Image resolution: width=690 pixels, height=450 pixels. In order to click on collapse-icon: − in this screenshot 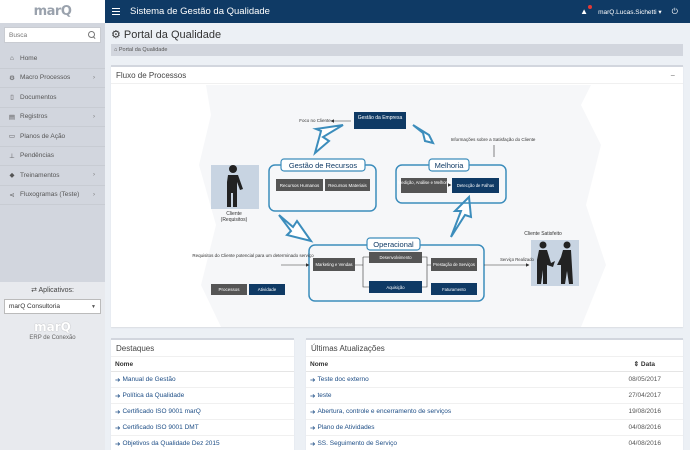, I will do `click(672, 75)`.